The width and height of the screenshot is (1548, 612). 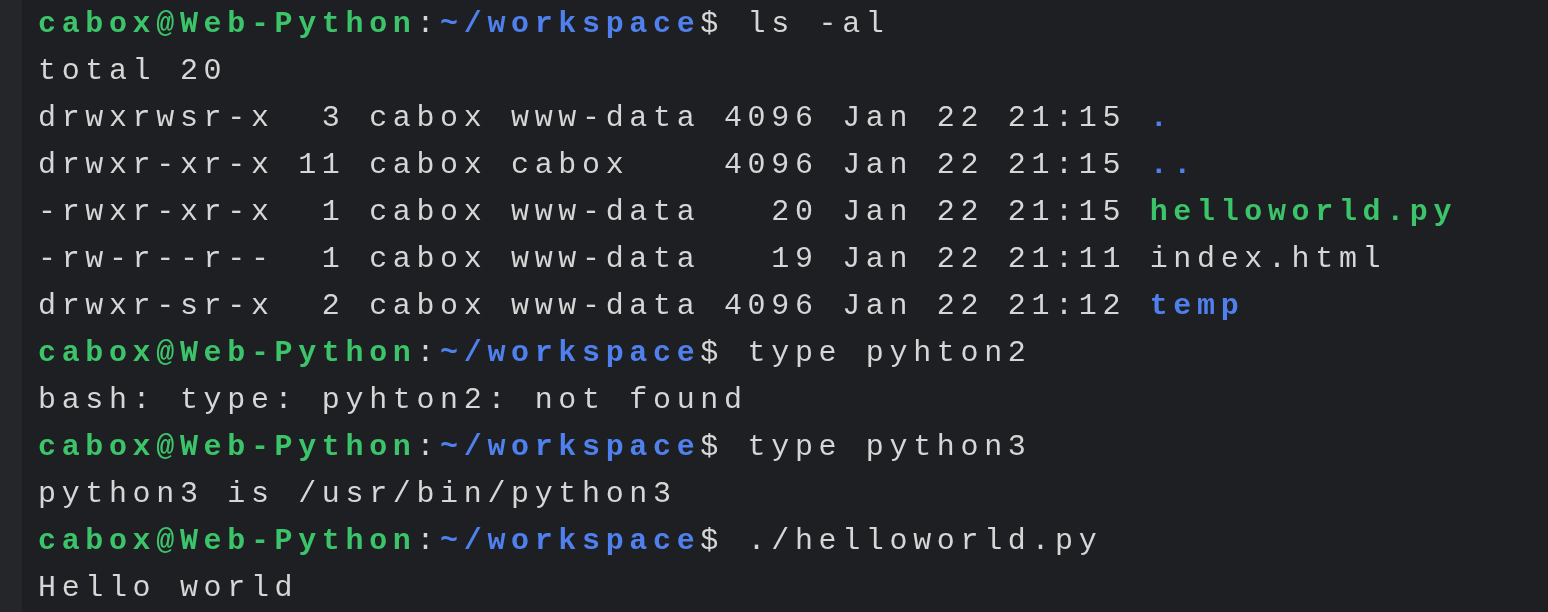 I want to click on terminal-text: python3 is /usr/bin/python3, so click(x=357, y=494).